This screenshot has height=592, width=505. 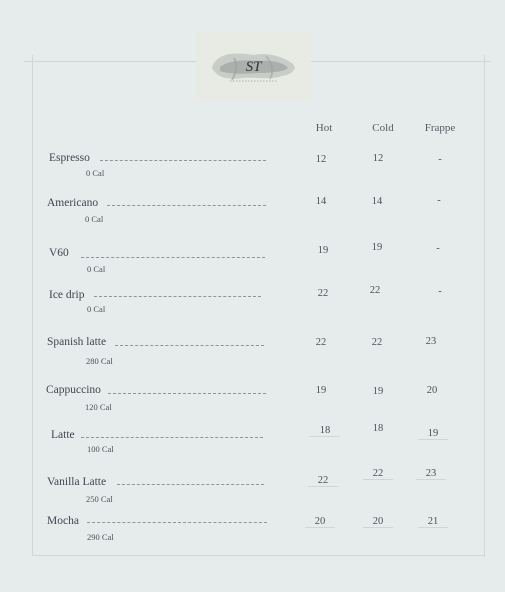 I want to click on column-header-cold: Cold, so click(x=383, y=128).